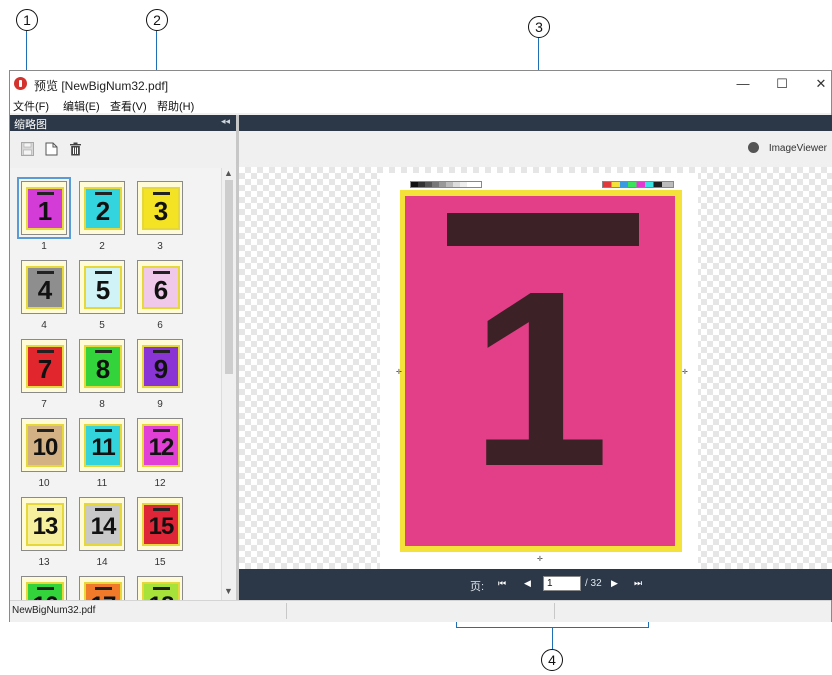 Image resolution: width=832 pixels, height=675 pixels. Describe the element at coordinates (228, 384) in the screenshot. I see `thumbnail-scrollbar: ▲ ▼` at that location.